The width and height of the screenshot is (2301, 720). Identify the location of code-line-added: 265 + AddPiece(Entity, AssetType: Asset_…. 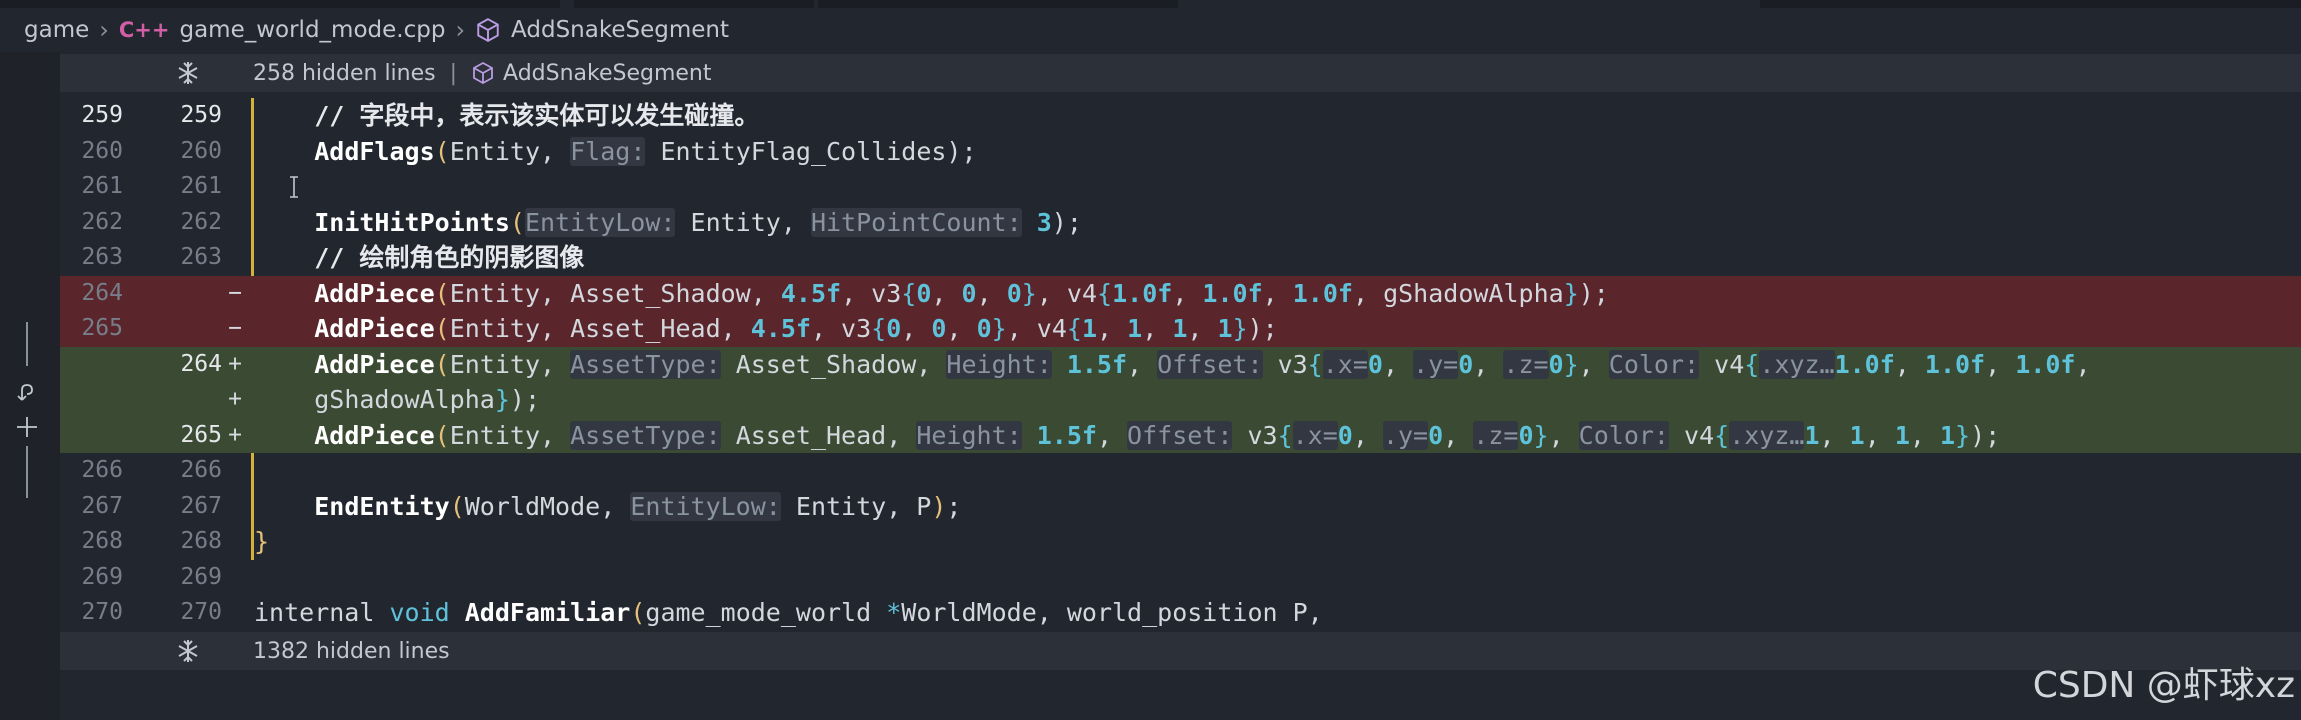
(1180, 435).